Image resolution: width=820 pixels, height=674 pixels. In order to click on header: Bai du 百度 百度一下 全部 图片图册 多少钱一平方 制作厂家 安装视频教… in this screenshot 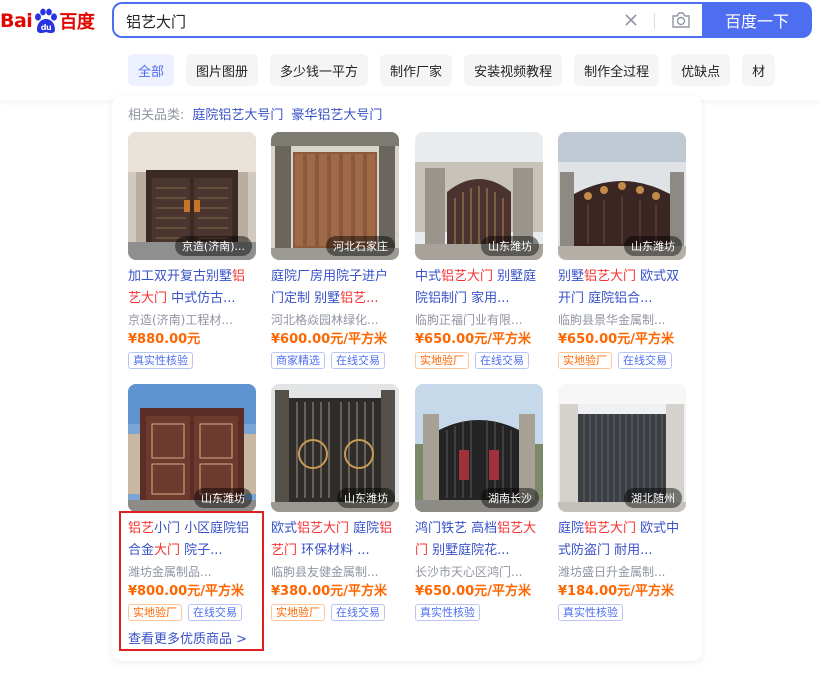, I will do `click(410, 50)`.